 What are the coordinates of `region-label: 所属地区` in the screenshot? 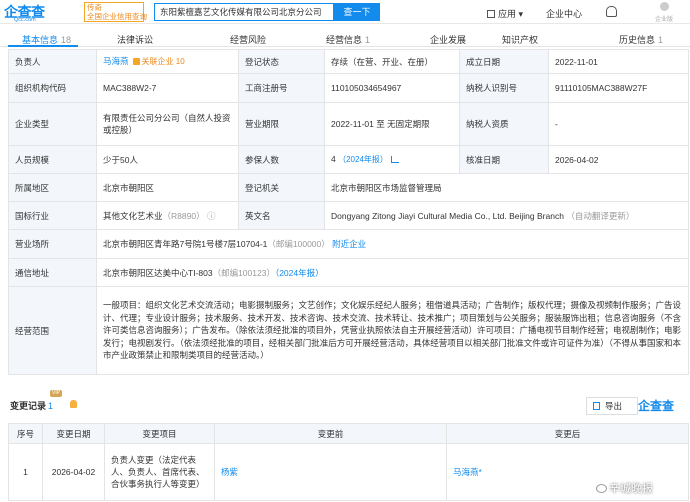 It's located at (52, 187).